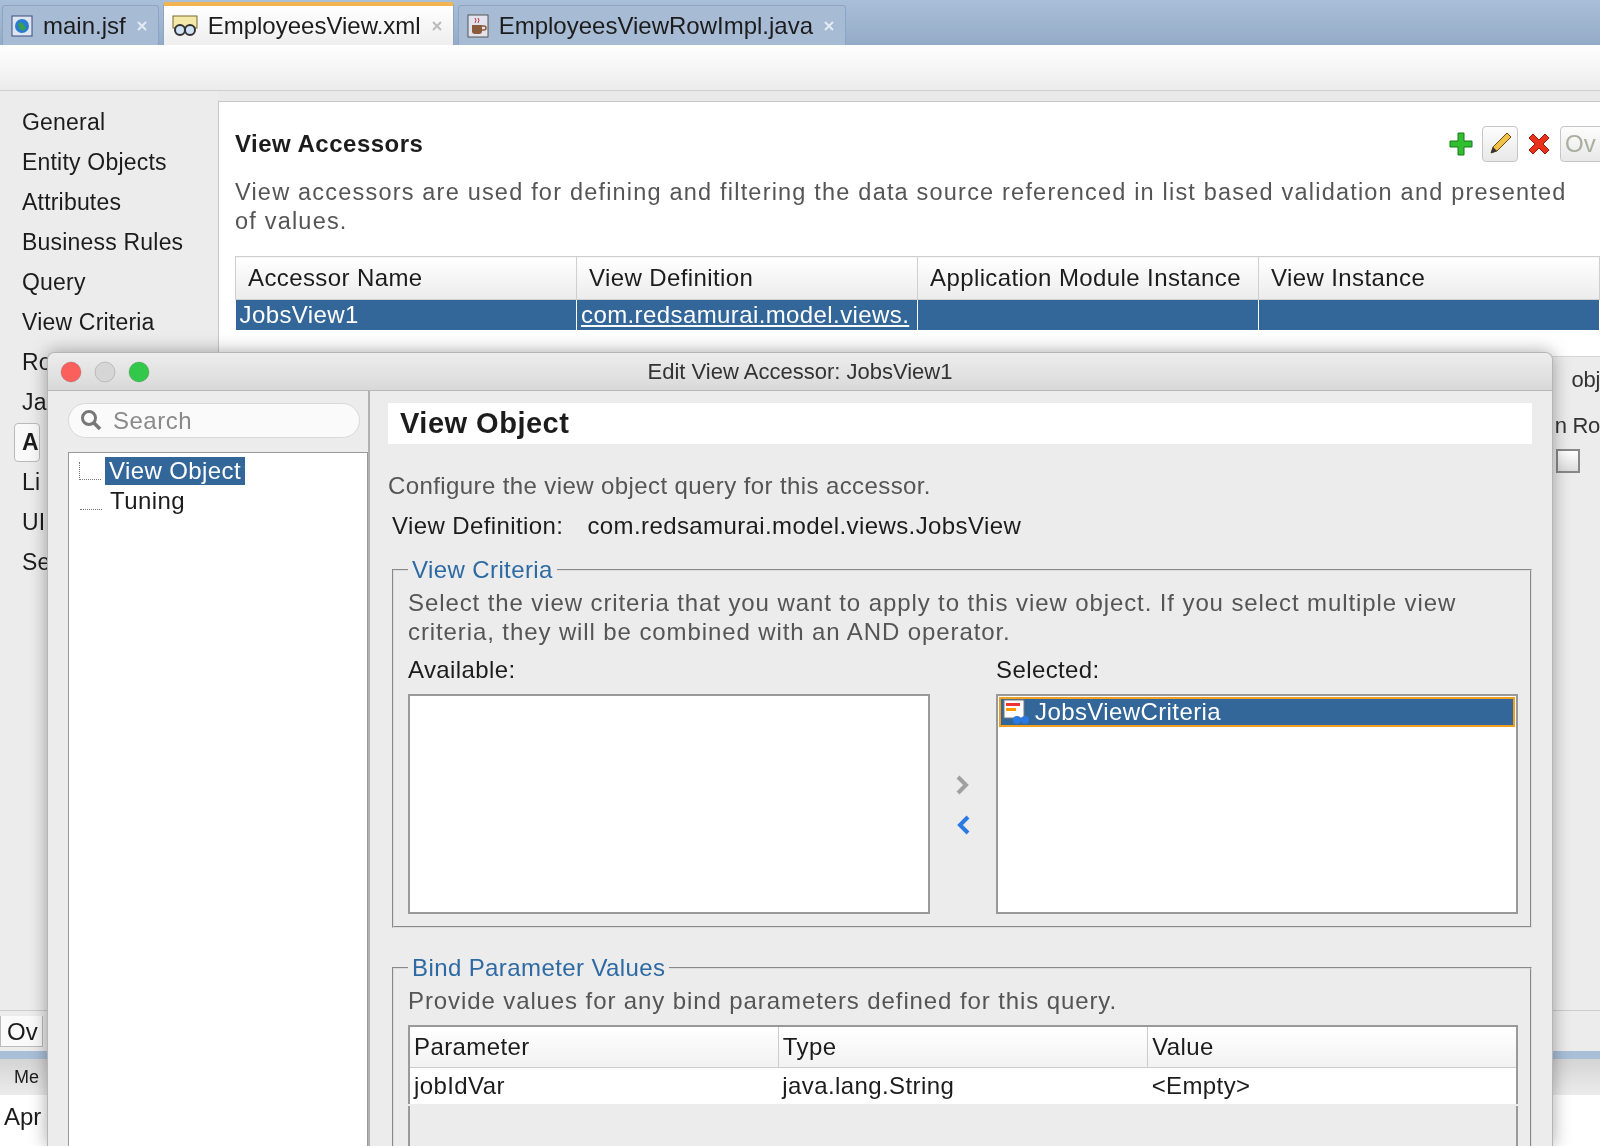  What do you see at coordinates (406, 278) in the screenshot?
I see `column-header: Accessor Name` at bounding box center [406, 278].